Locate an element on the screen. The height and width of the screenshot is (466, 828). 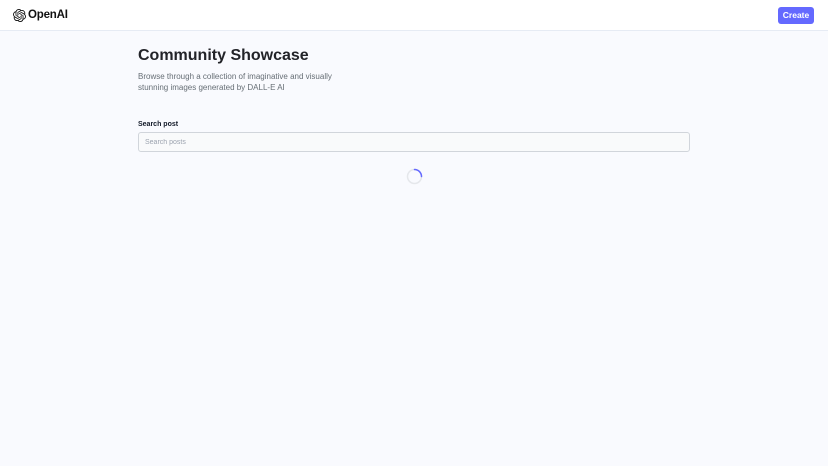
openai-logo-icon is located at coordinates (19, 15).